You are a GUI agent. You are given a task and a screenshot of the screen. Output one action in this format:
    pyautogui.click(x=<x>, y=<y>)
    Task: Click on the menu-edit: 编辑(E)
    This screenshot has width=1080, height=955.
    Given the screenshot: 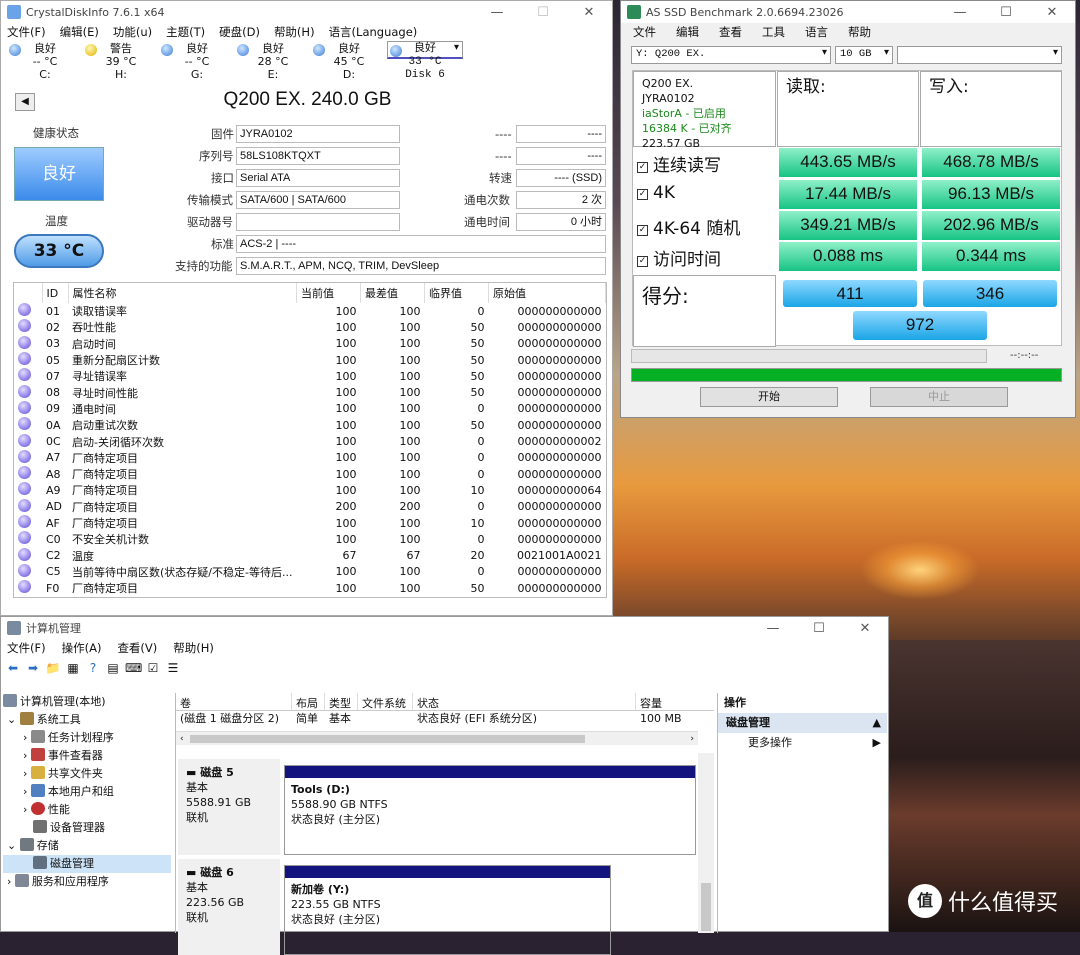 What is the action you would take?
    pyautogui.click(x=79, y=32)
    